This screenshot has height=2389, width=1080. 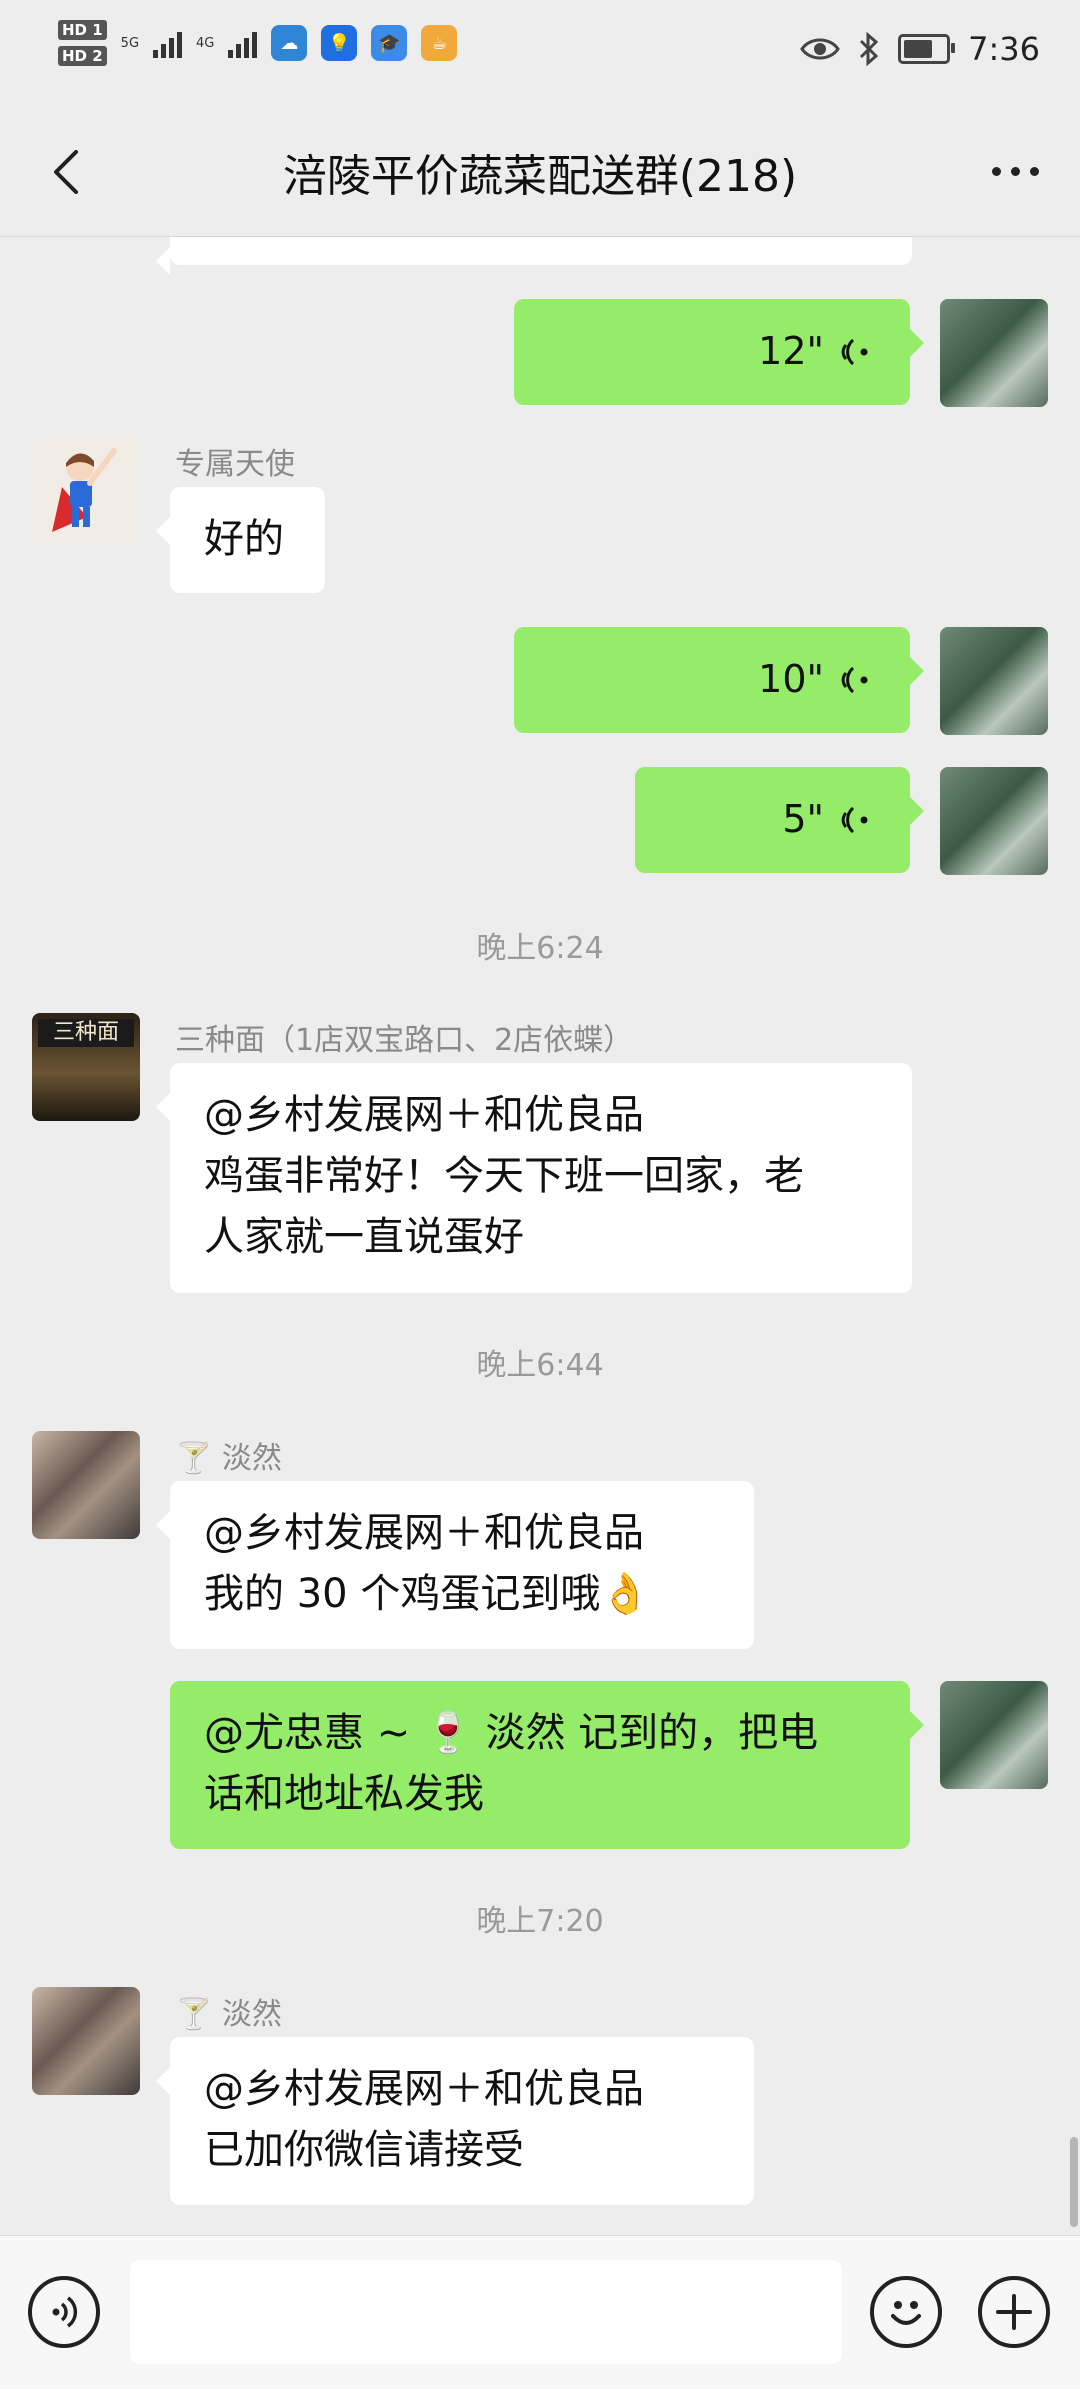 I want to click on voice-mode-button, so click(x=64, y=2312).